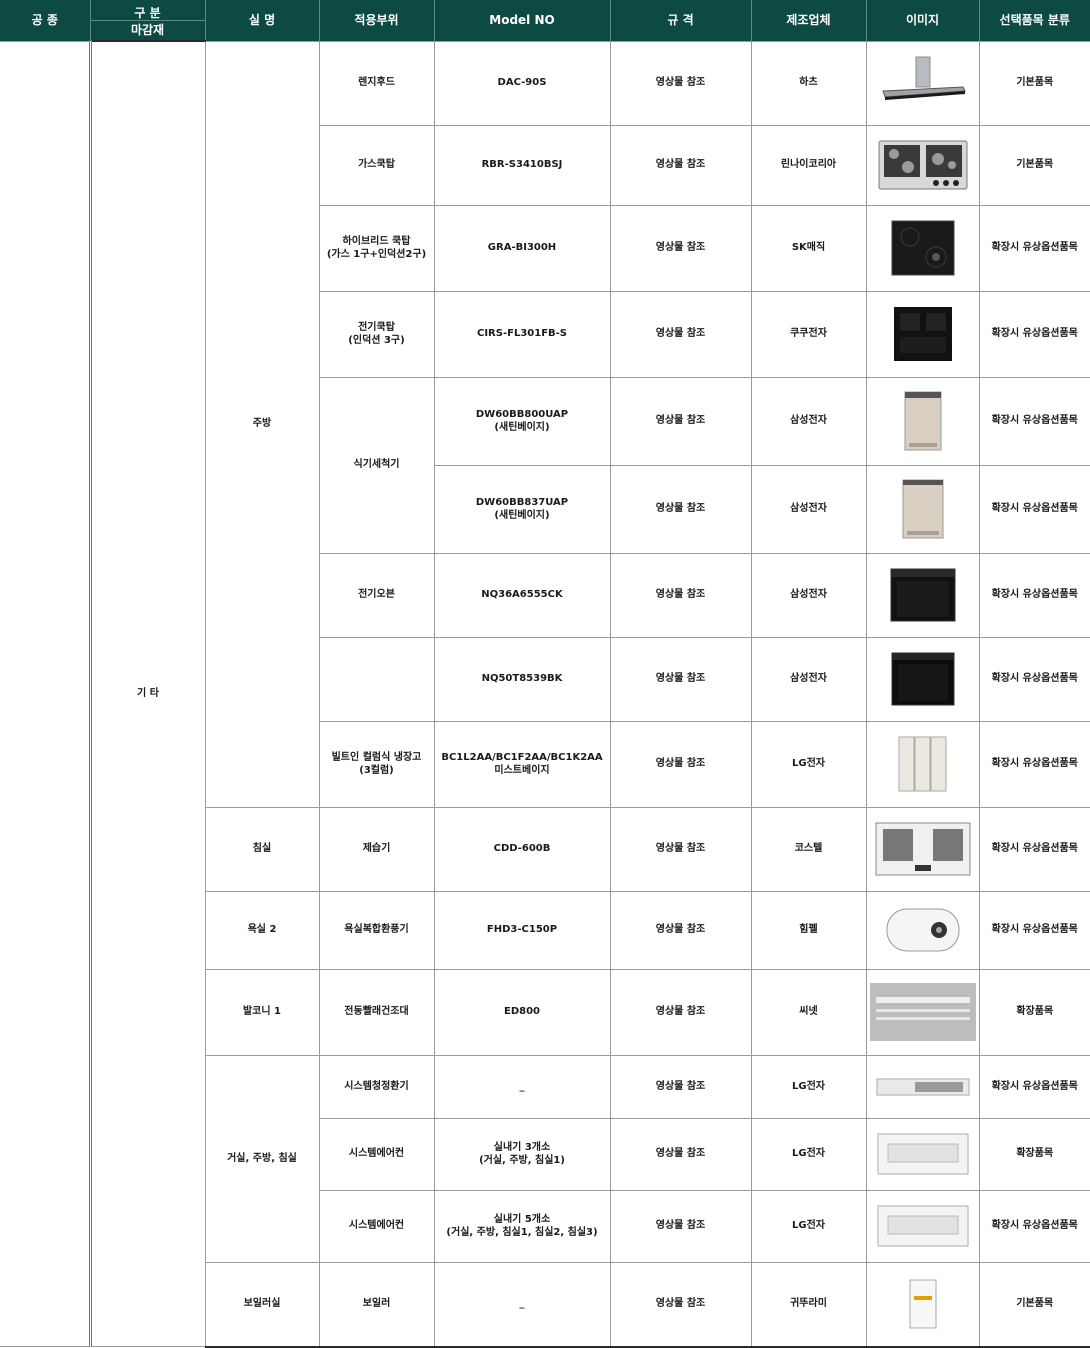 This screenshot has width=1090, height=1348. Describe the element at coordinates (1034, 20) in the screenshot. I see `header-seontaek: 선택품목 분류` at that location.